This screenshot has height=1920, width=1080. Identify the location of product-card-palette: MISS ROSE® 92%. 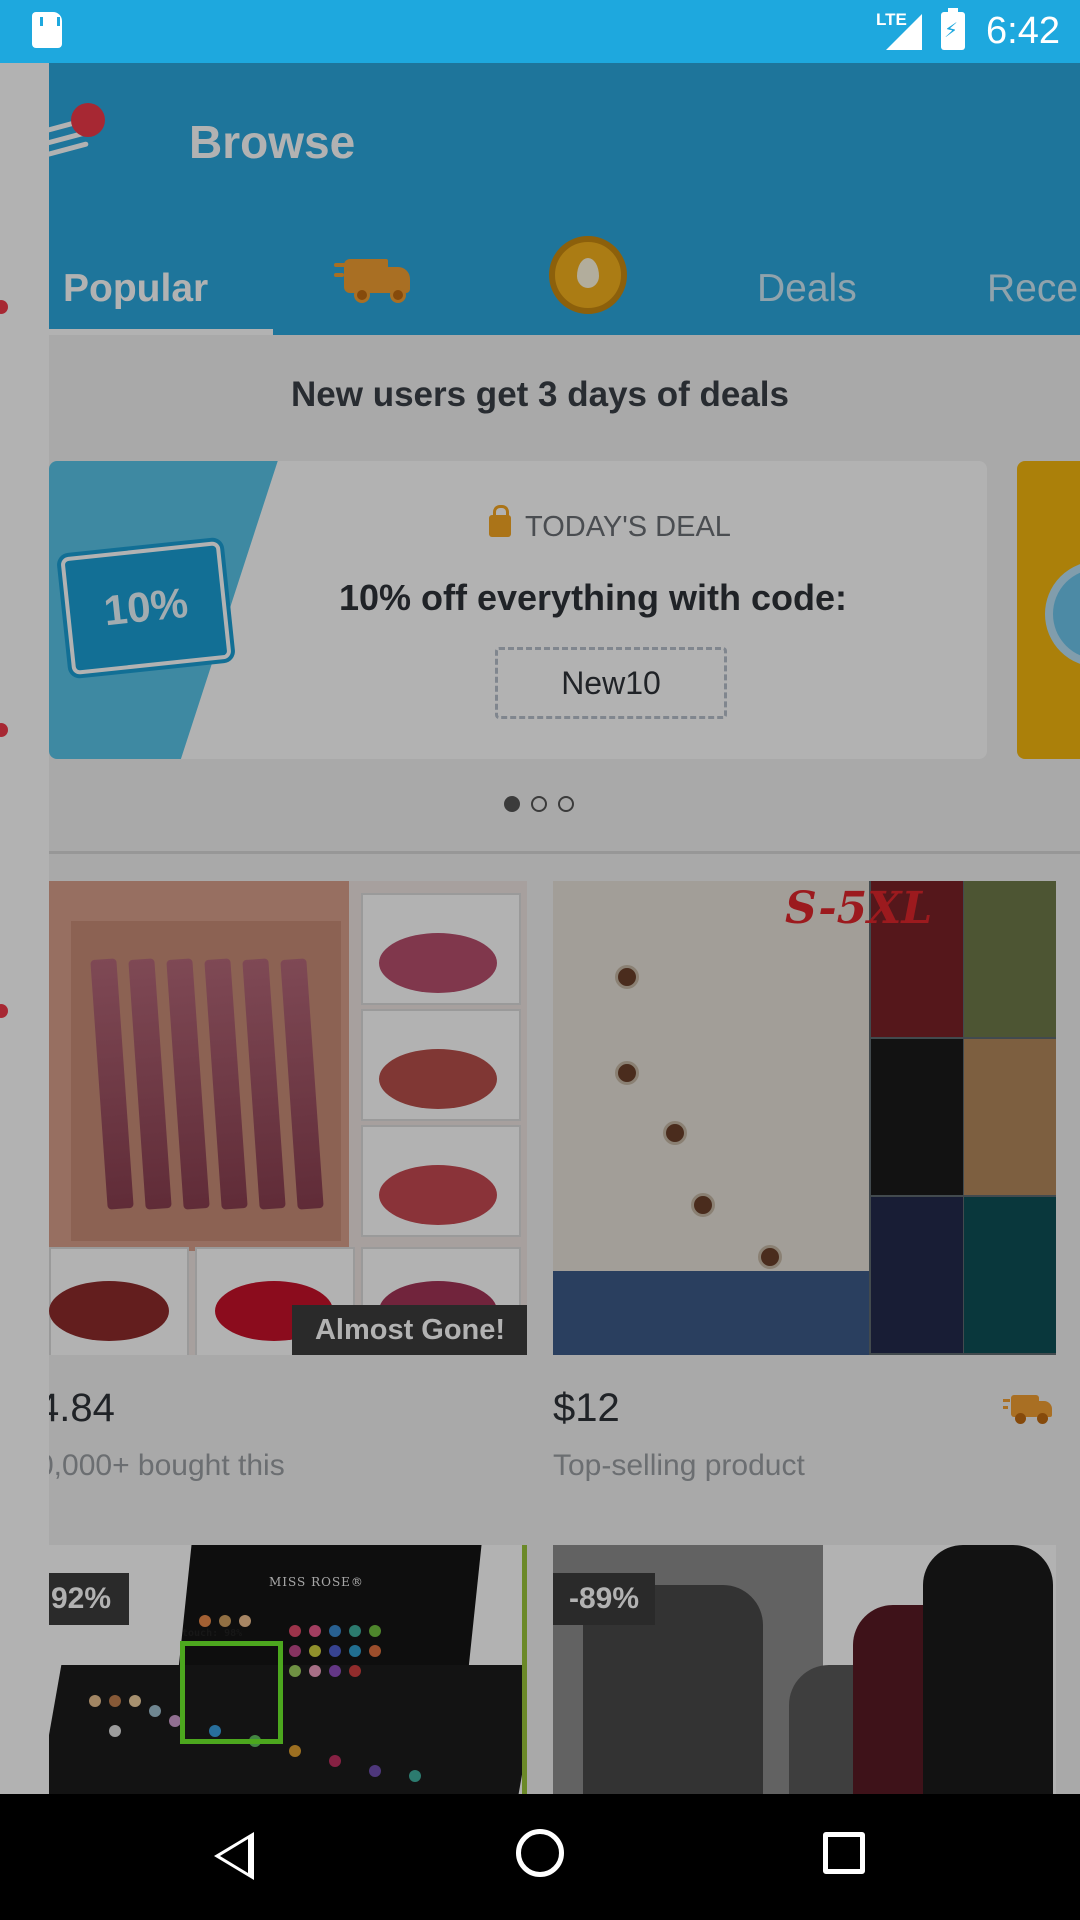
(288, 1669).